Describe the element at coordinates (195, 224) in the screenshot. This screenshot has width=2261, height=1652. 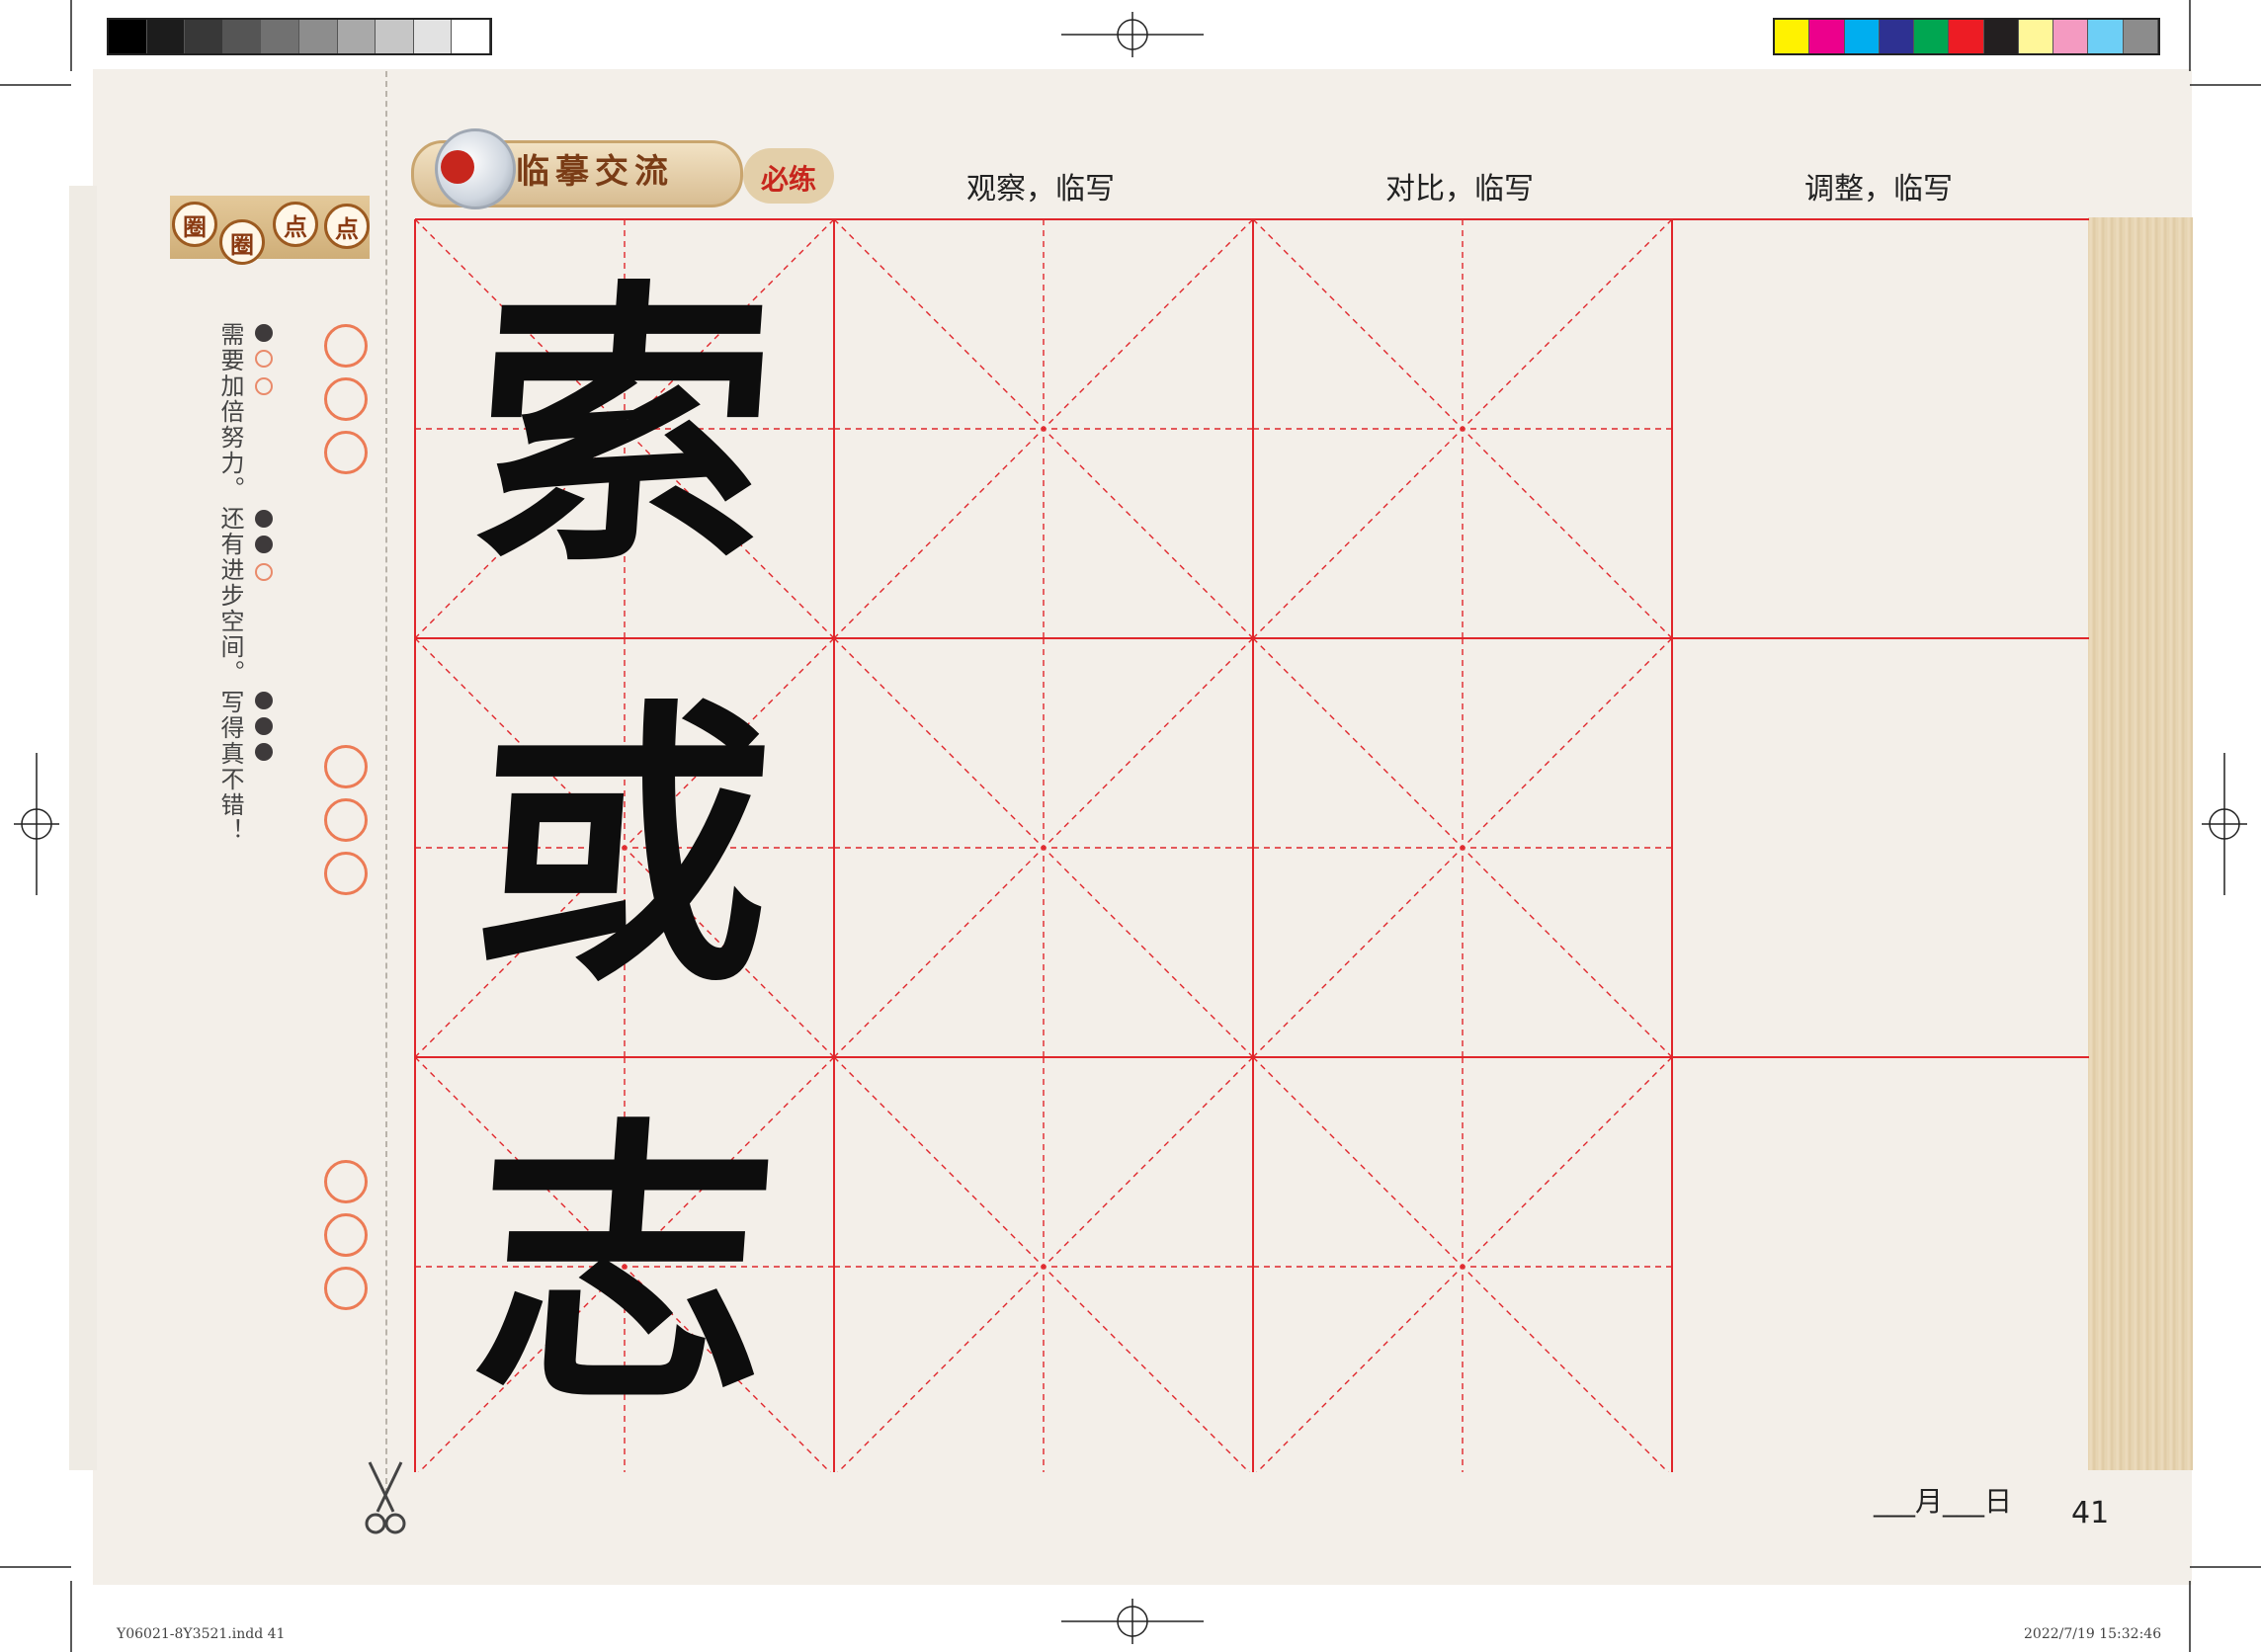
I see `badge-char-1: 圈` at that location.